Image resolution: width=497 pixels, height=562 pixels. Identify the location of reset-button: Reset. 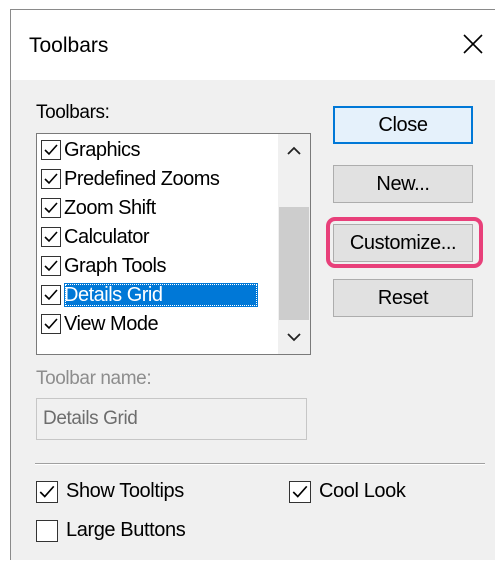
(403, 298).